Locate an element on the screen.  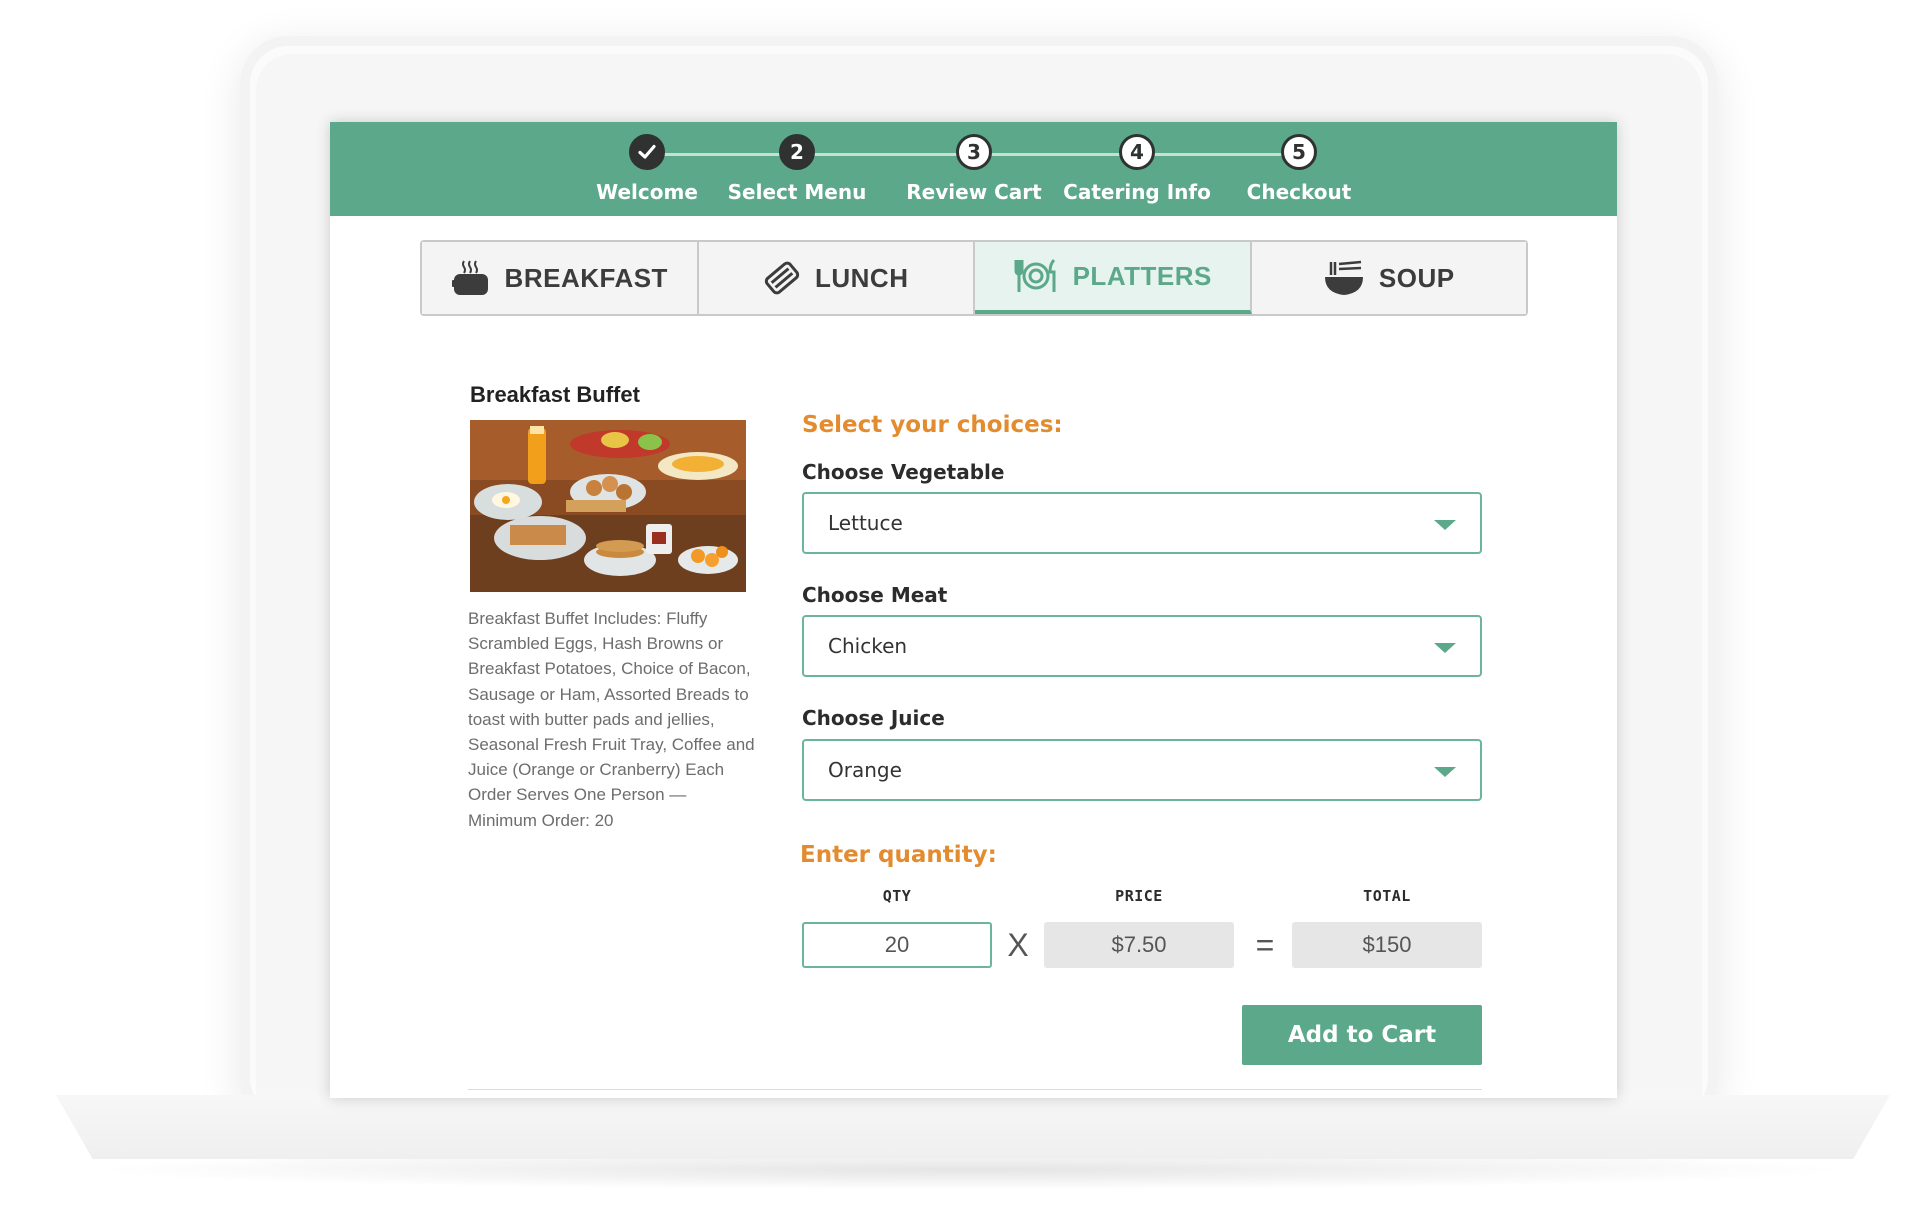
tab-breakfast: BREAKFAST is located at coordinates (560, 278).